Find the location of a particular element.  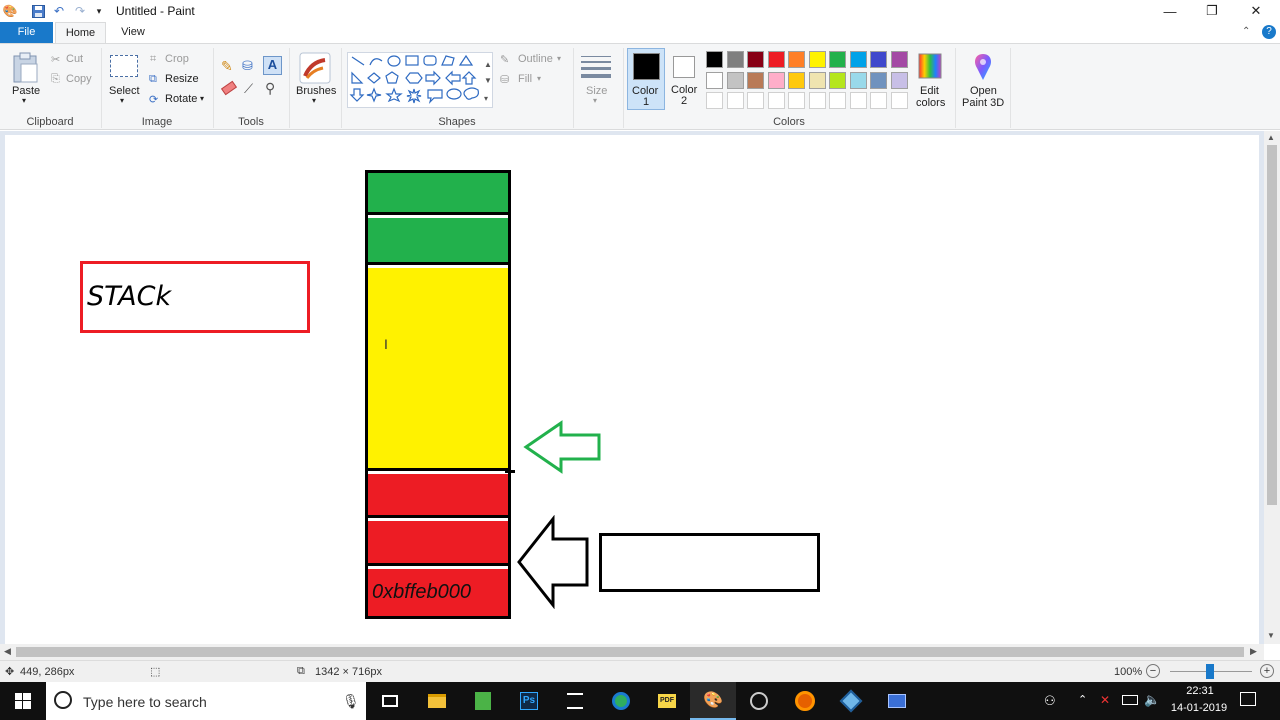

select-button: Select is located at coordinates (124, 91).